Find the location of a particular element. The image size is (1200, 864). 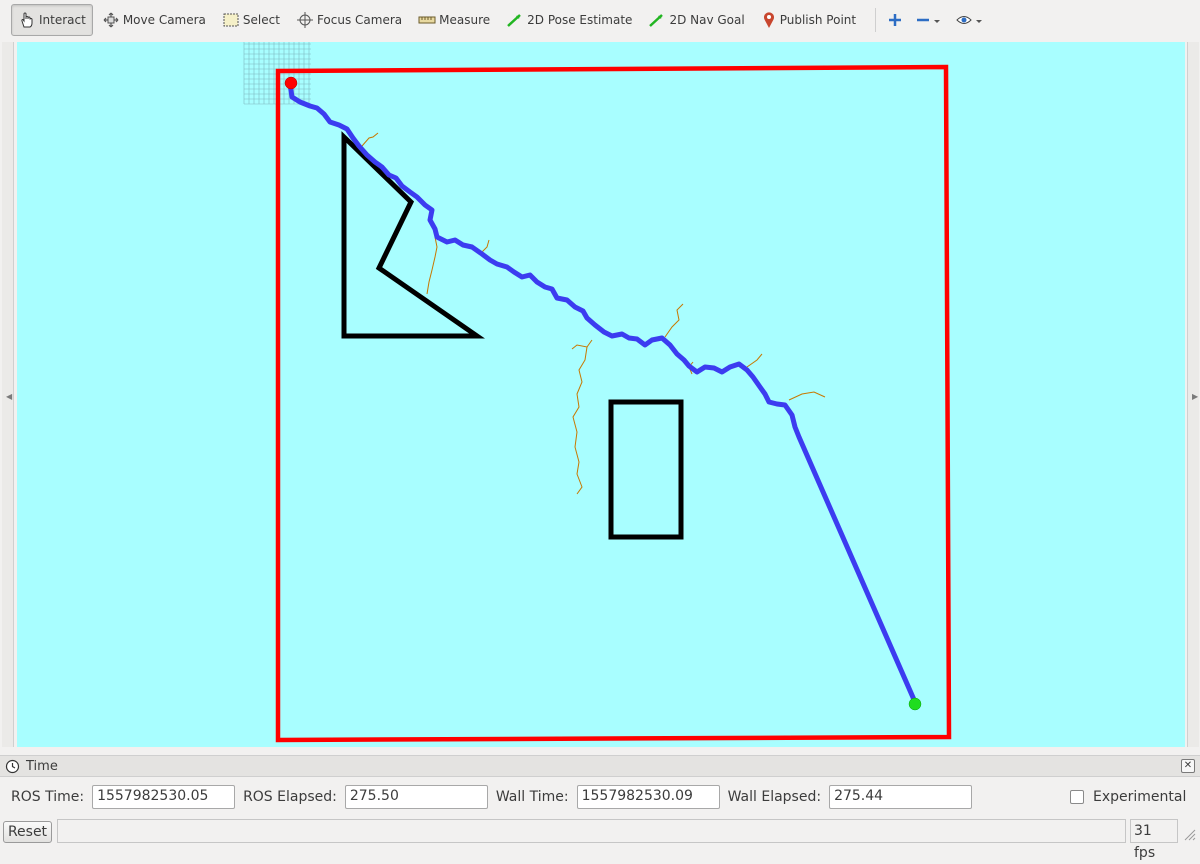

right-arrow-icon: ▶ is located at coordinates (1195, 396).